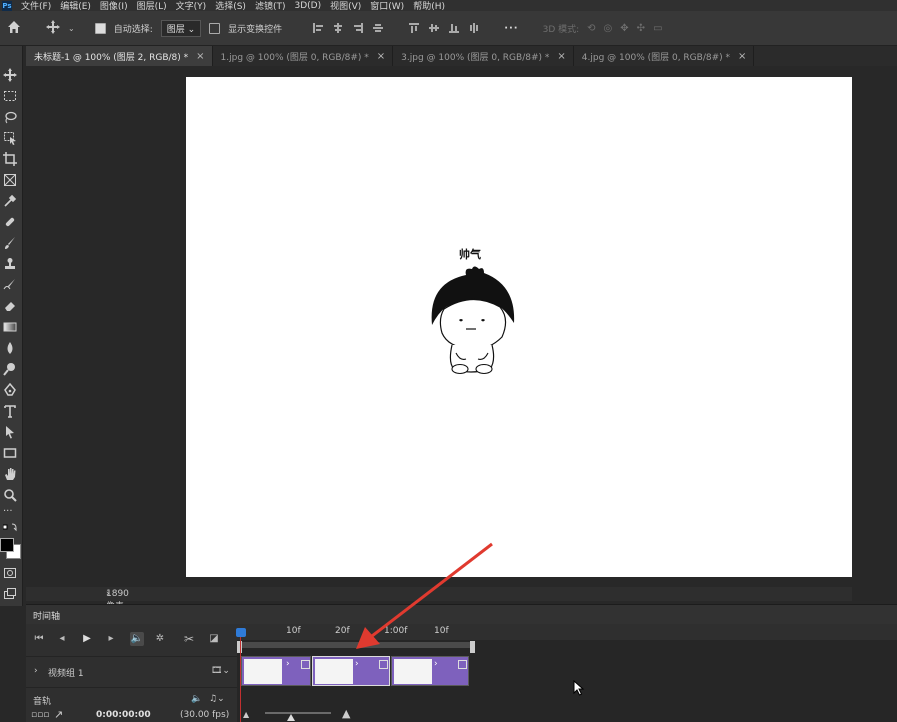 The image size is (897, 722). What do you see at coordinates (119, 56) in the screenshot?
I see `tab-untitled-1: 未标题-1 @ 100% (图层 2, RGB/8) * ×` at bounding box center [119, 56].